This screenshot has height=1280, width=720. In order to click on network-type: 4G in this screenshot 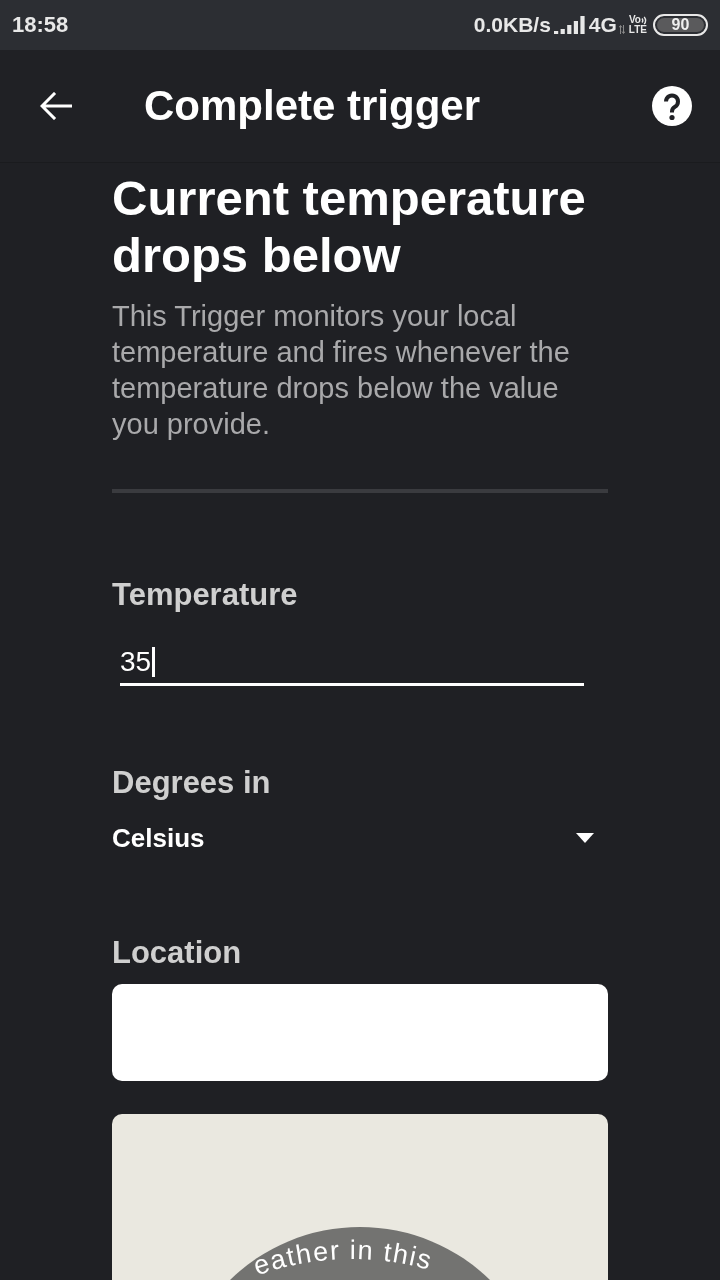, I will do `click(602, 25)`.